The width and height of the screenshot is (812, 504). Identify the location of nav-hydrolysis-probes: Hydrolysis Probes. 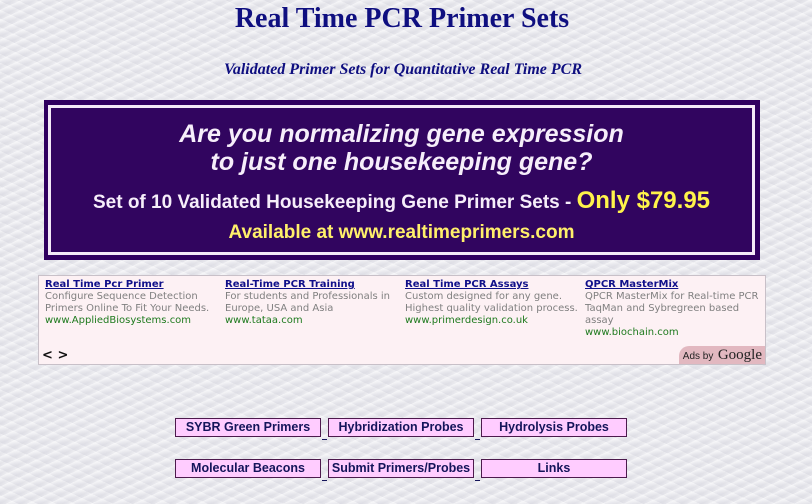
(554, 427).